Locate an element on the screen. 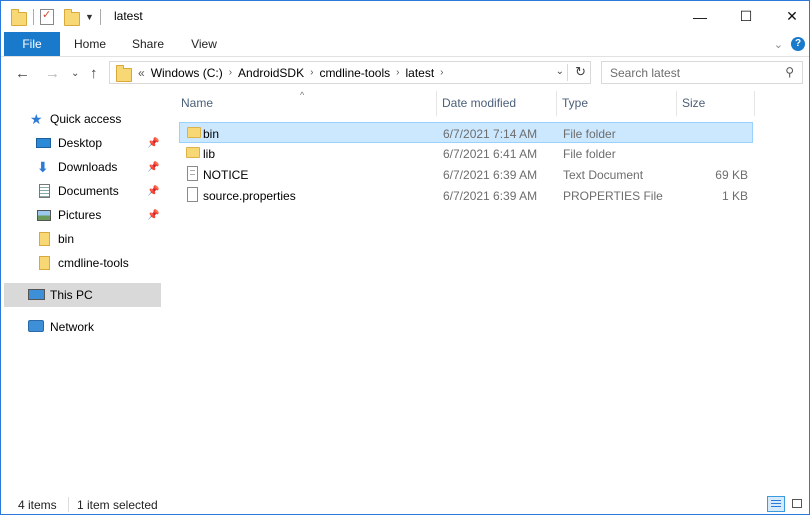 The height and width of the screenshot is (517, 812). file-row-bin: bin 6/7/2021 7:14 AM File folder is located at coordinates (466, 132).